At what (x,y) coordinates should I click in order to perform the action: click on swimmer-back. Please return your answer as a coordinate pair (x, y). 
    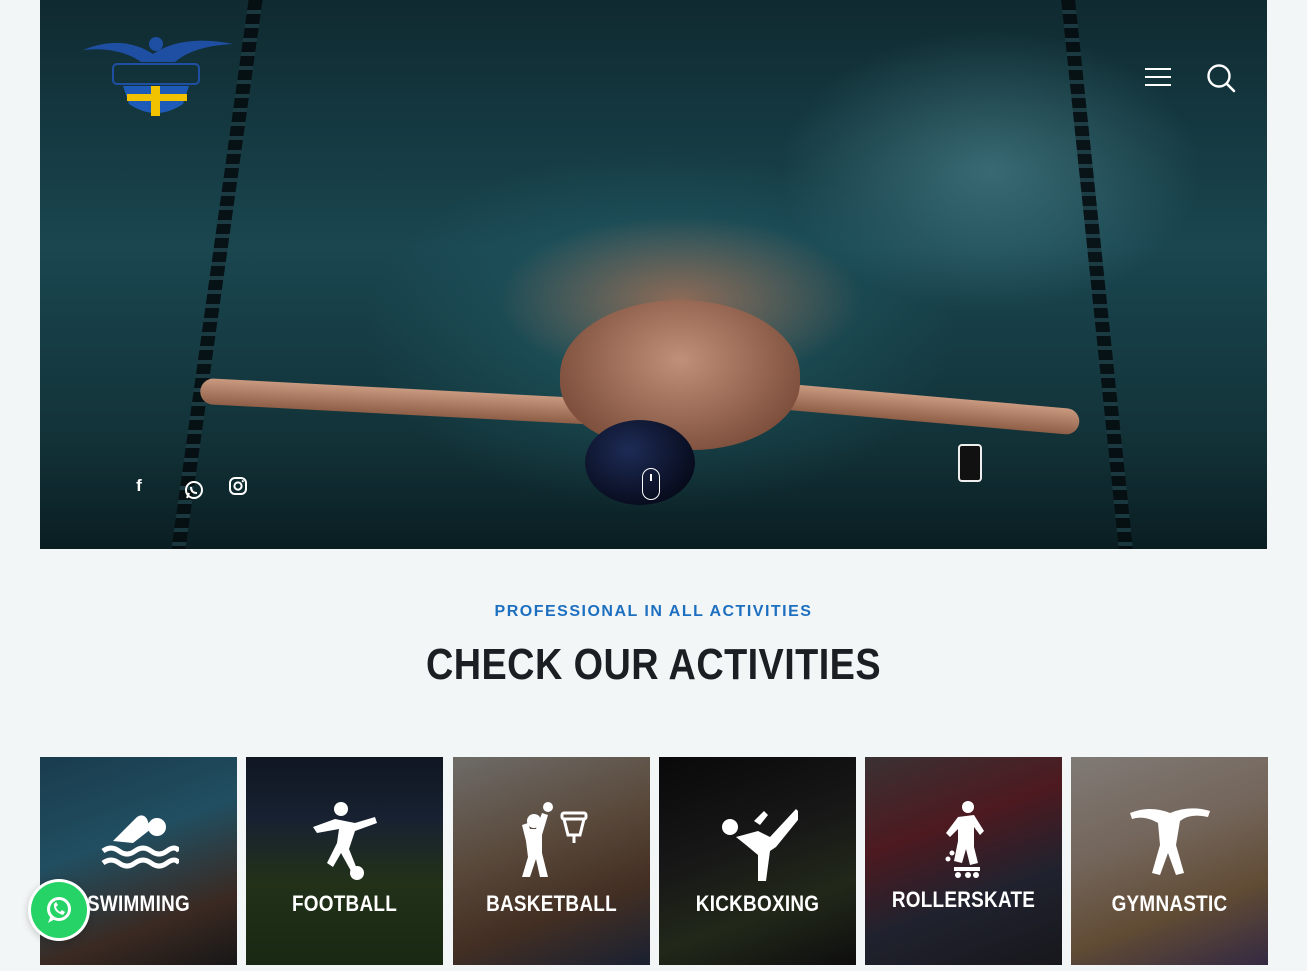
    Looking at the image, I should click on (680, 375).